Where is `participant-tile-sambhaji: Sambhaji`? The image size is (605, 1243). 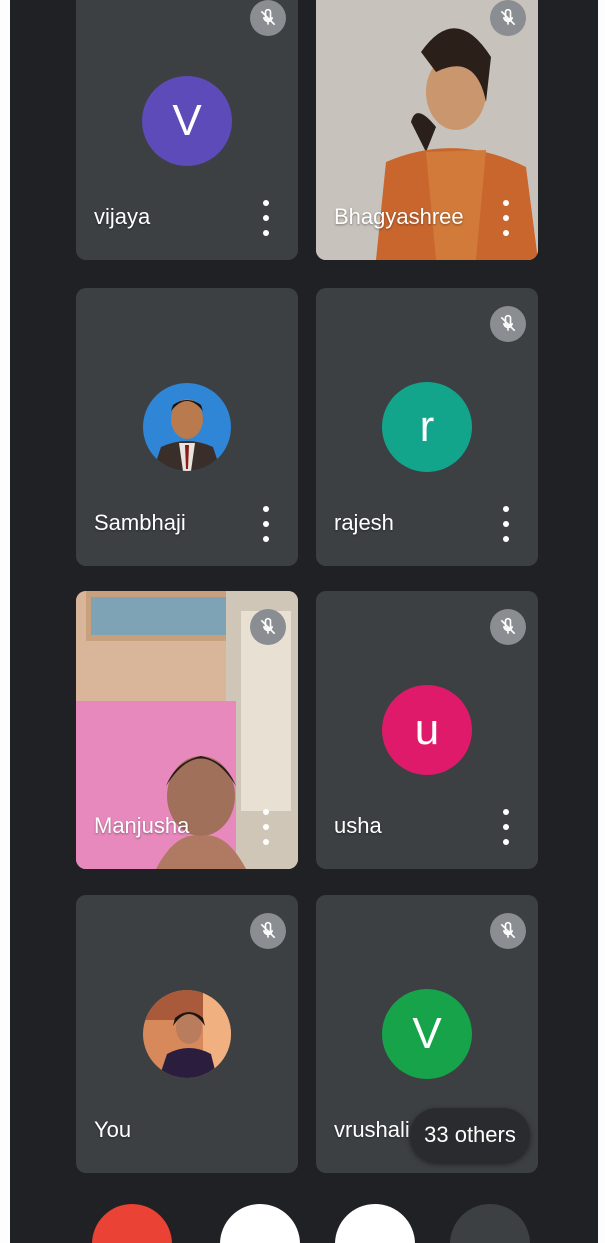
participant-tile-sambhaji: Sambhaji is located at coordinates (187, 427).